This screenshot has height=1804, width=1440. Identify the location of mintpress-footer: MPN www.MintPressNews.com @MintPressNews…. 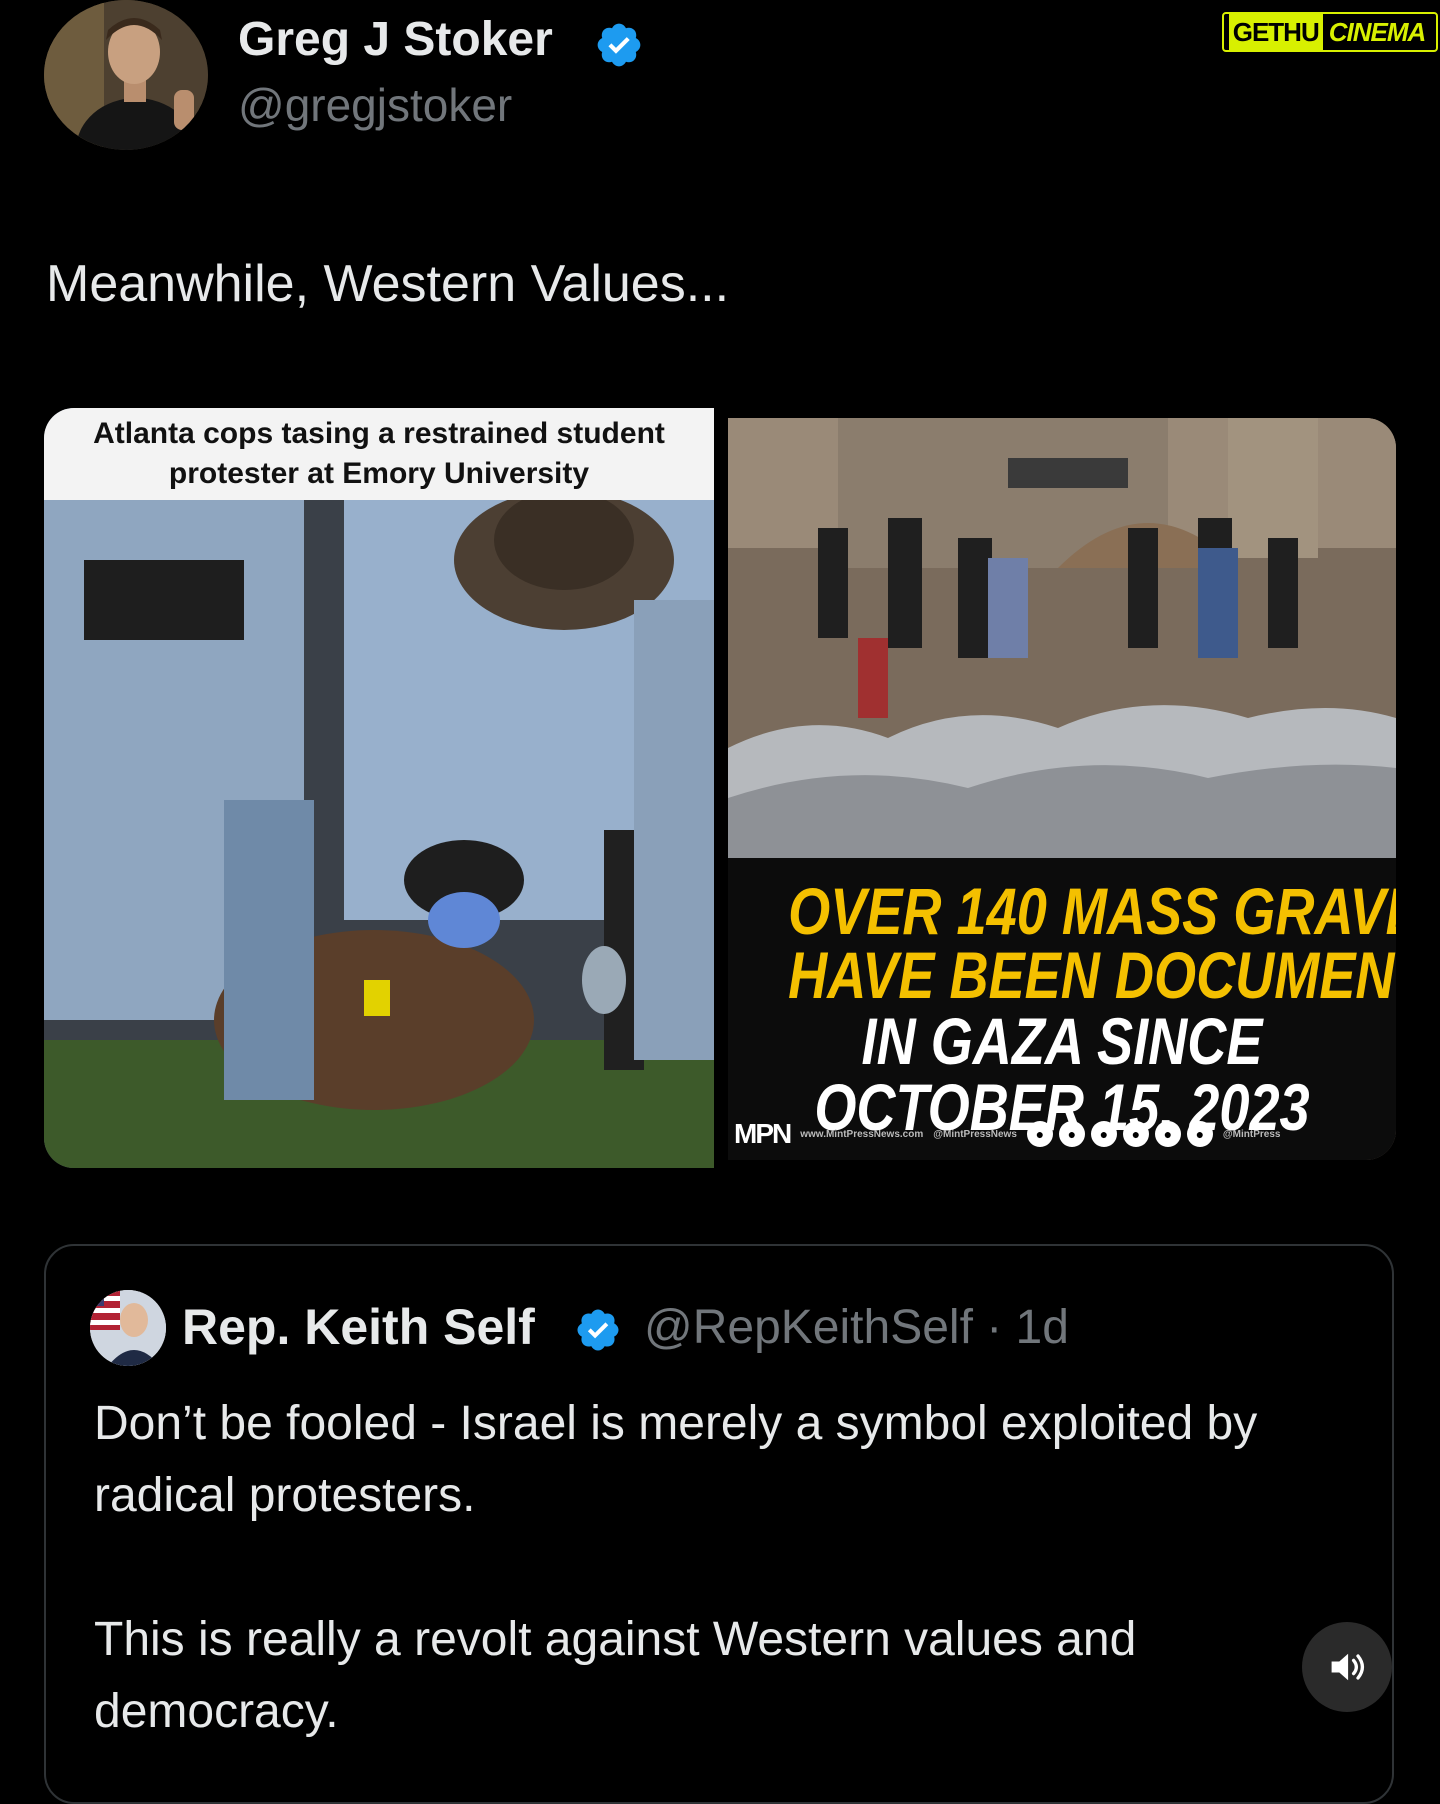
(1062, 1134).